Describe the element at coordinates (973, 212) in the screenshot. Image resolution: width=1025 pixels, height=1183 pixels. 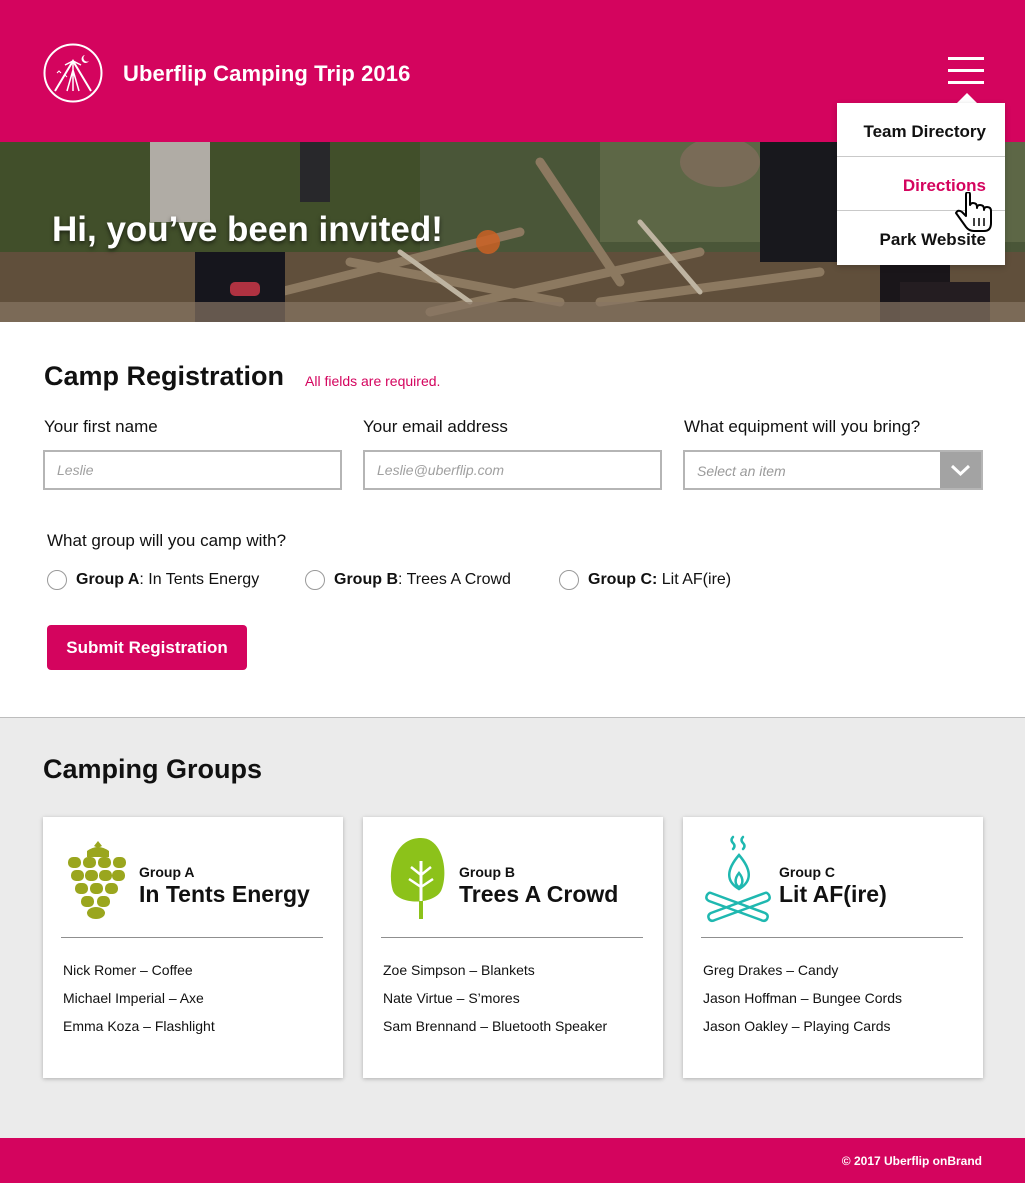
I see `hand-cursor-icon` at that location.